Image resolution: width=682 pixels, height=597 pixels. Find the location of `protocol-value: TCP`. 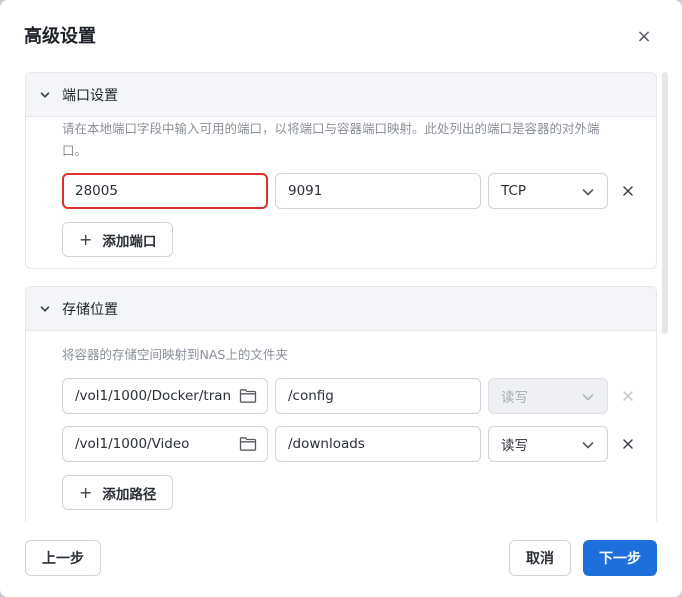

protocol-value: TCP is located at coordinates (514, 191).